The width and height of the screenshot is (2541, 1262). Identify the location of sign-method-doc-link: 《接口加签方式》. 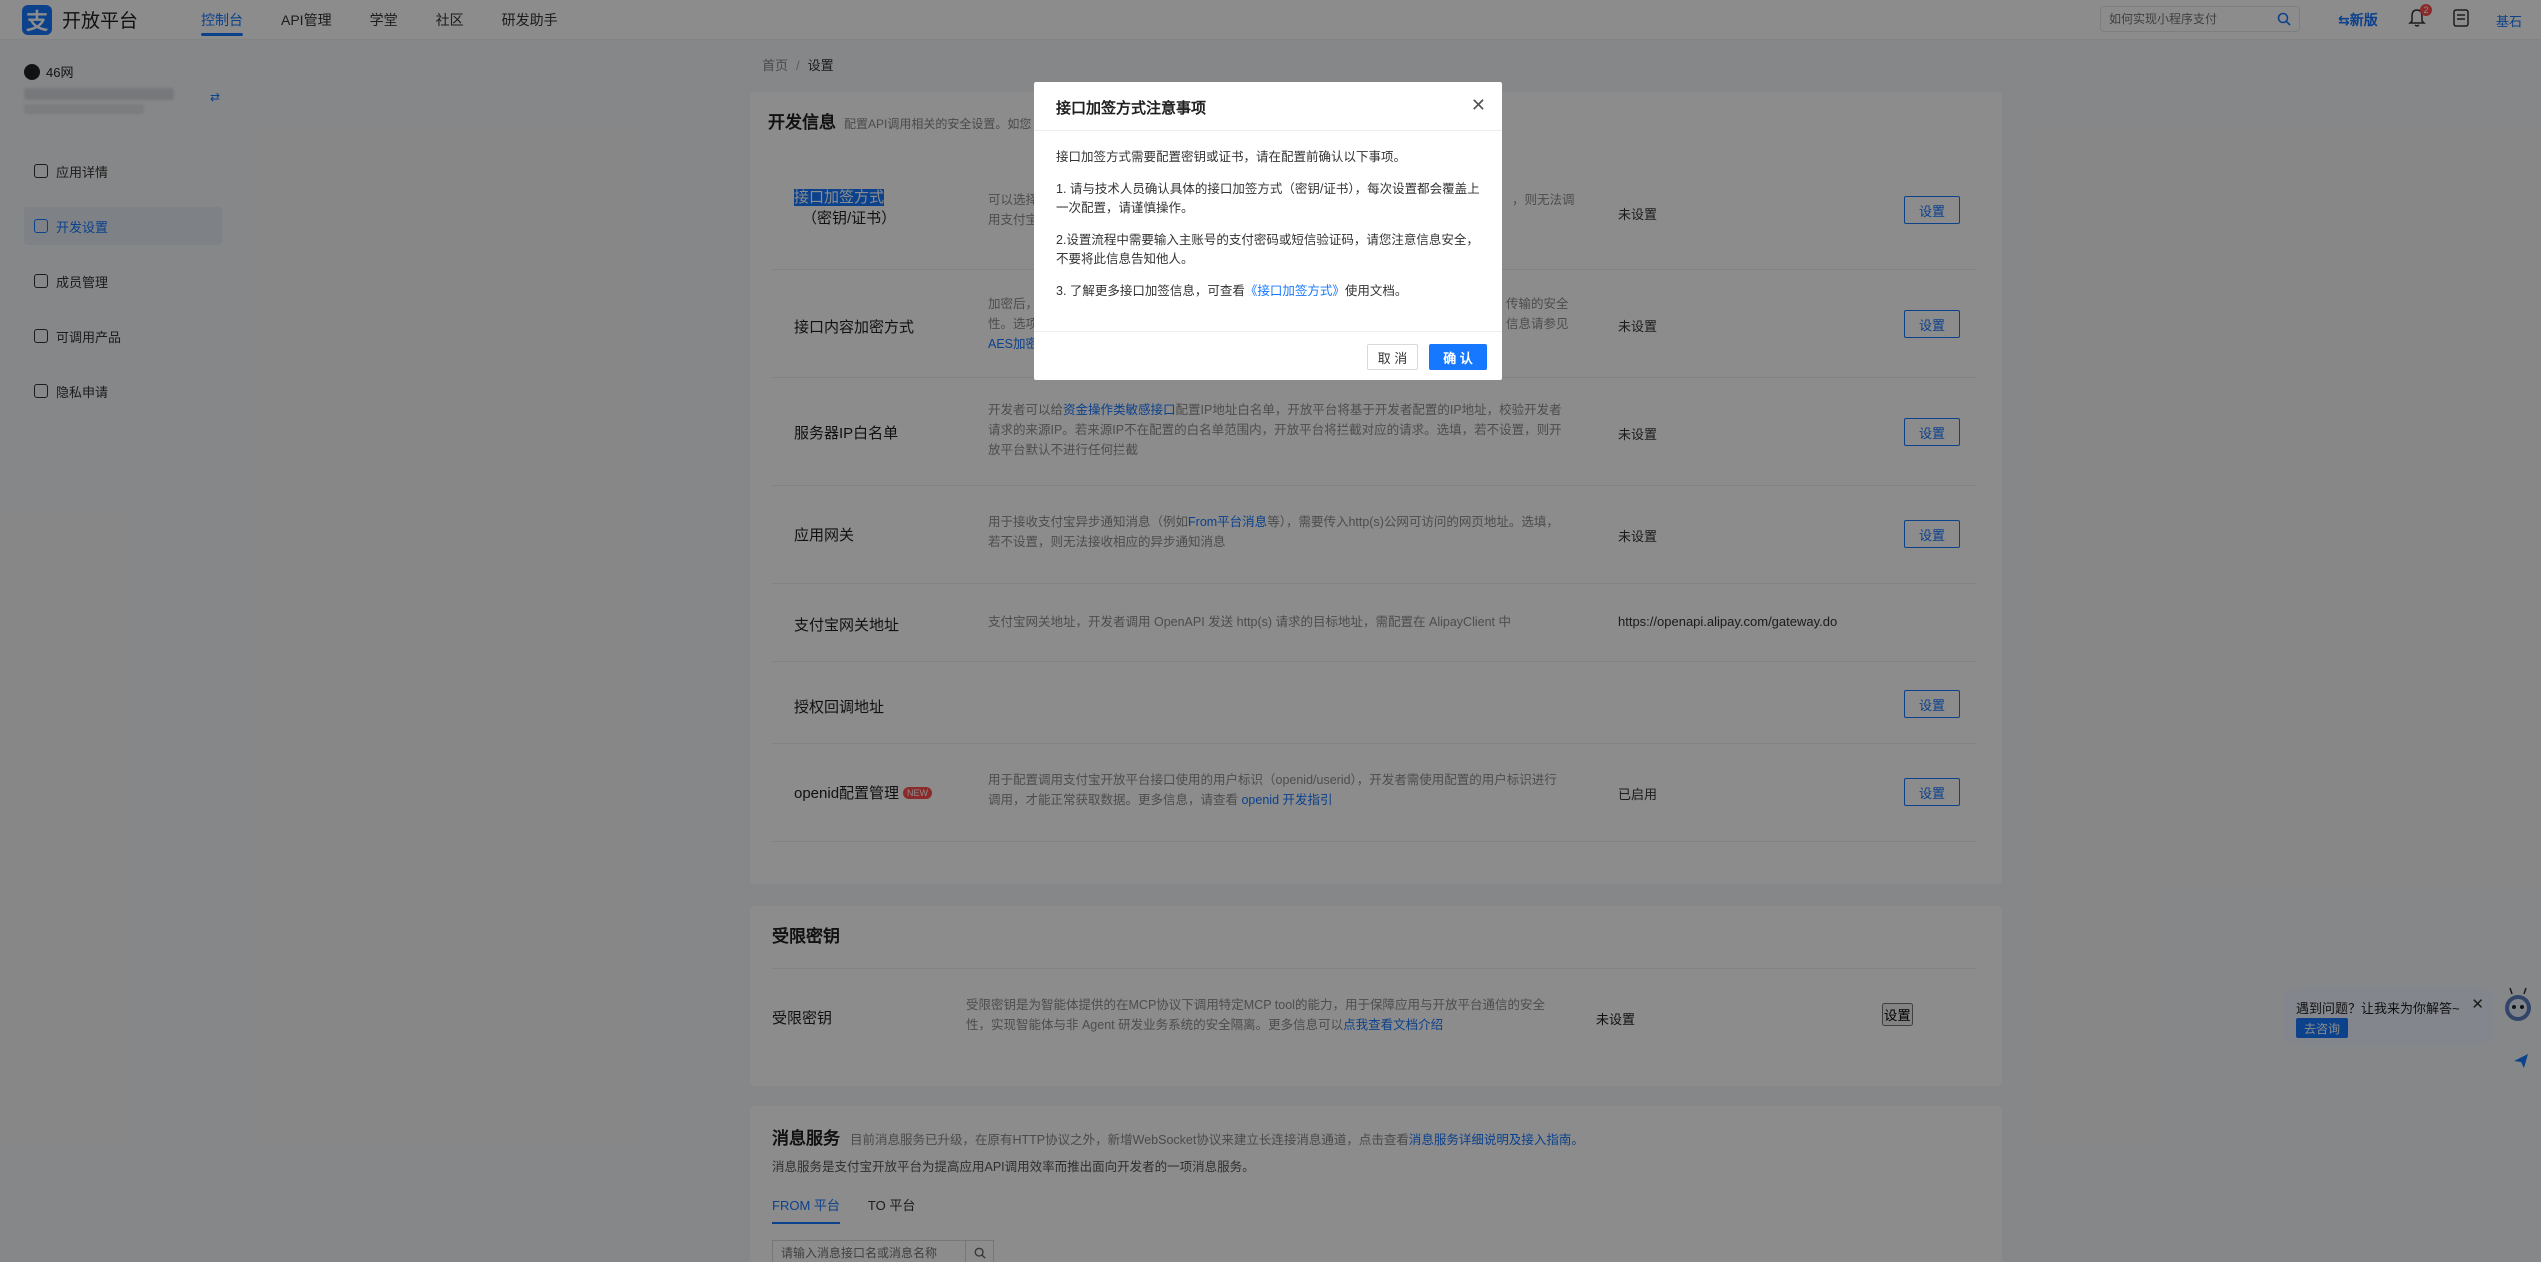
(1295, 291).